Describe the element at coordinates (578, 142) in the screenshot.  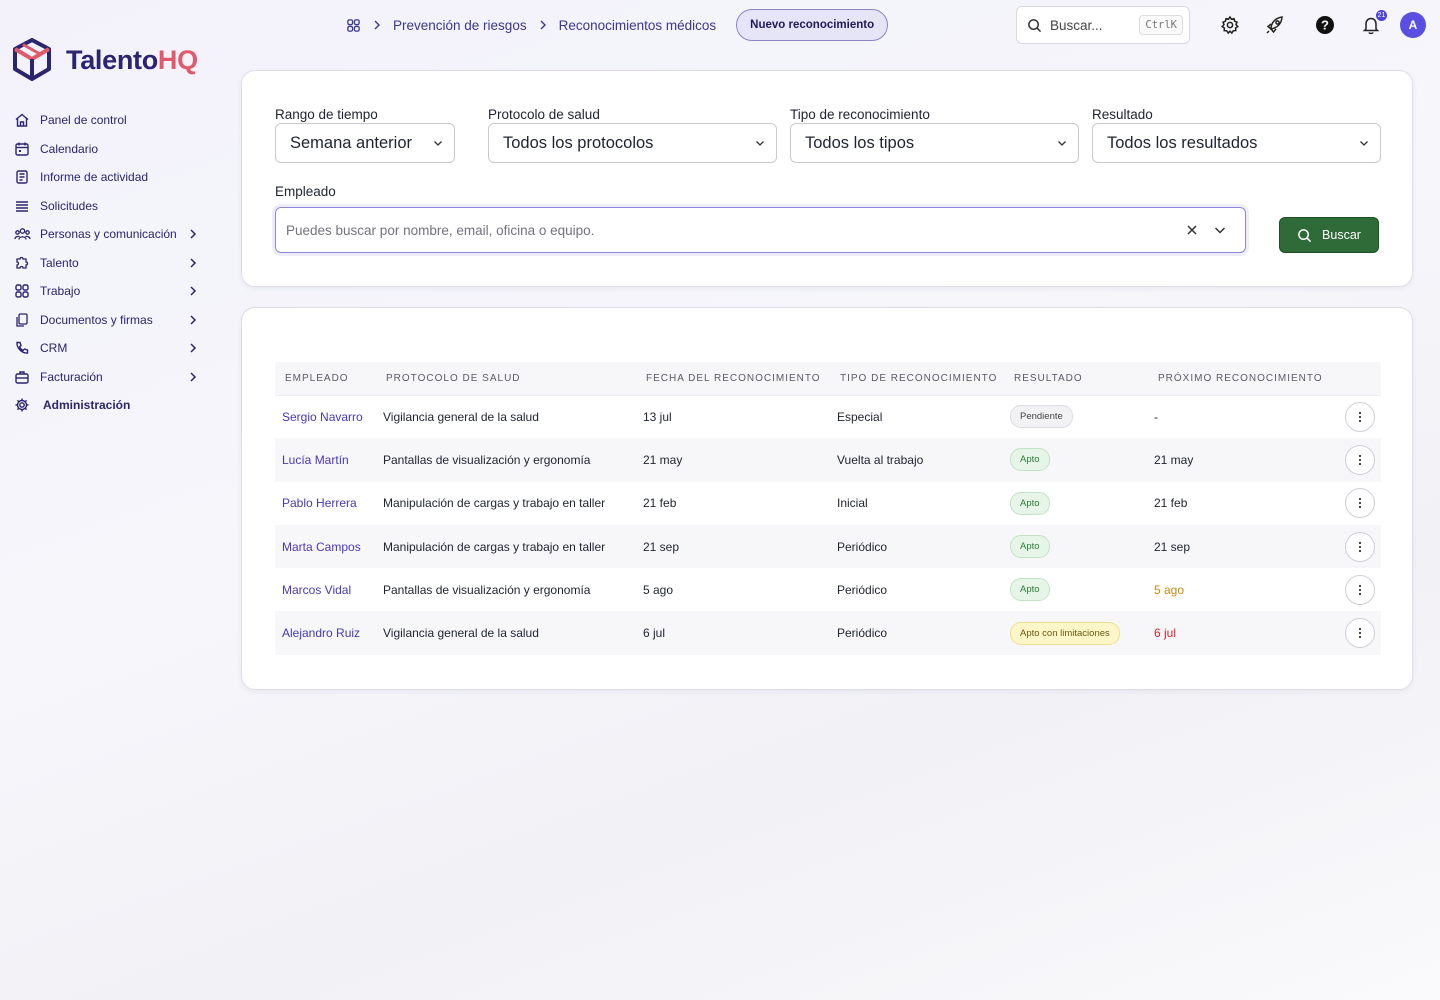
I see `protocol-value: Todos los protocolos` at that location.